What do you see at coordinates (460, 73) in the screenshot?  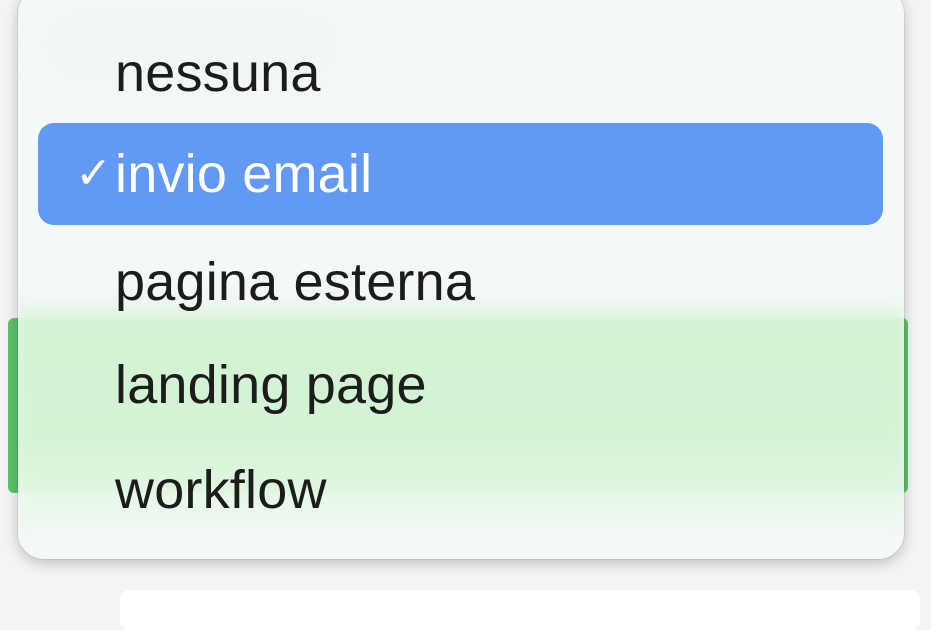 I see `menu-item-nessuna: nessuna` at bounding box center [460, 73].